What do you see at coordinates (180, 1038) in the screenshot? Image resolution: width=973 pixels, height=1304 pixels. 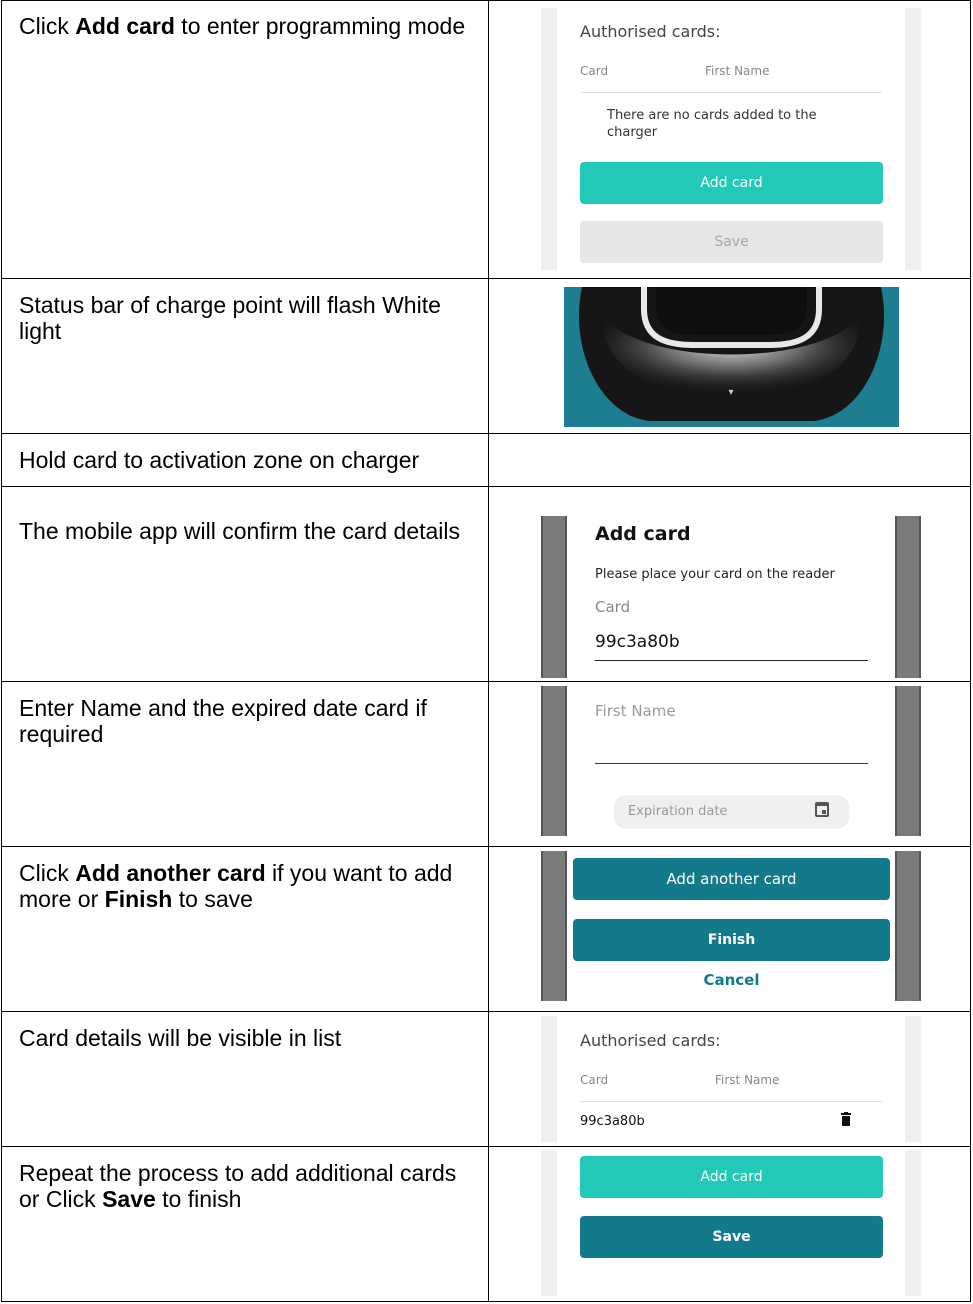 I see `step-7-text: Card details will be visible in list` at bounding box center [180, 1038].